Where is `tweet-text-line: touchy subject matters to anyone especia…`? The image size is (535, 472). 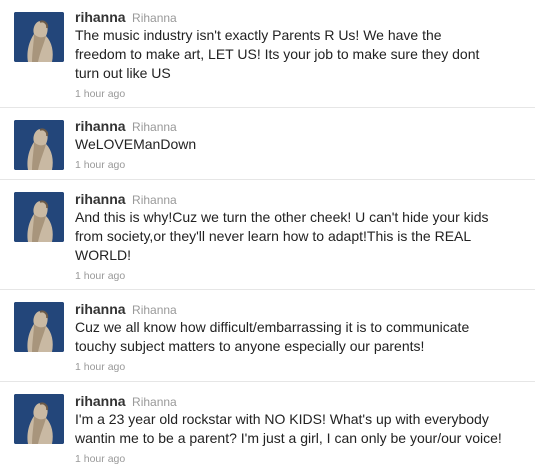 tweet-text-line: touchy subject matters to anyone especia… is located at coordinates (250, 346).